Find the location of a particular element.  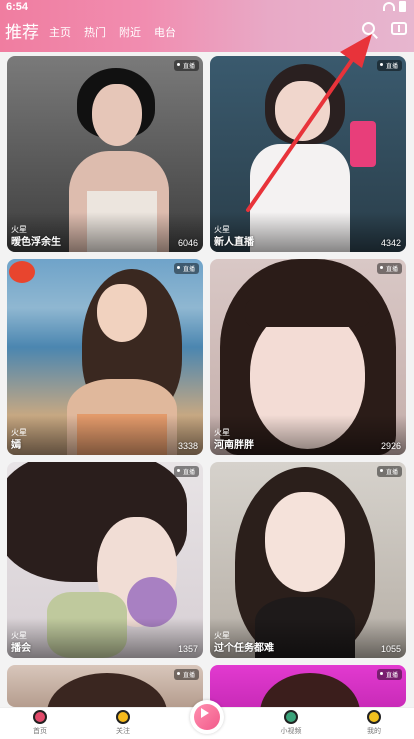

tab-nearby: 附近 is located at coordinates (130, 34).